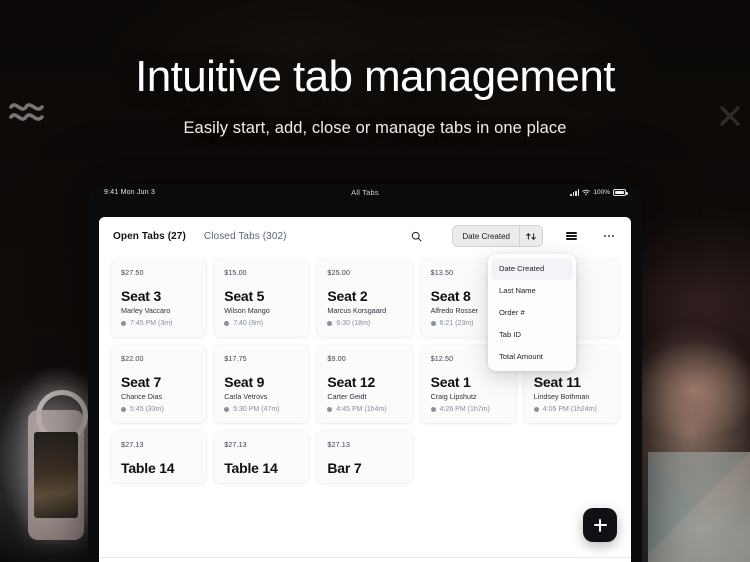  What do you see at coordinates (365, 457) in the screenshot?
I see `tab-card: $27.13 Bar 7` at bounding box center [365, 457].